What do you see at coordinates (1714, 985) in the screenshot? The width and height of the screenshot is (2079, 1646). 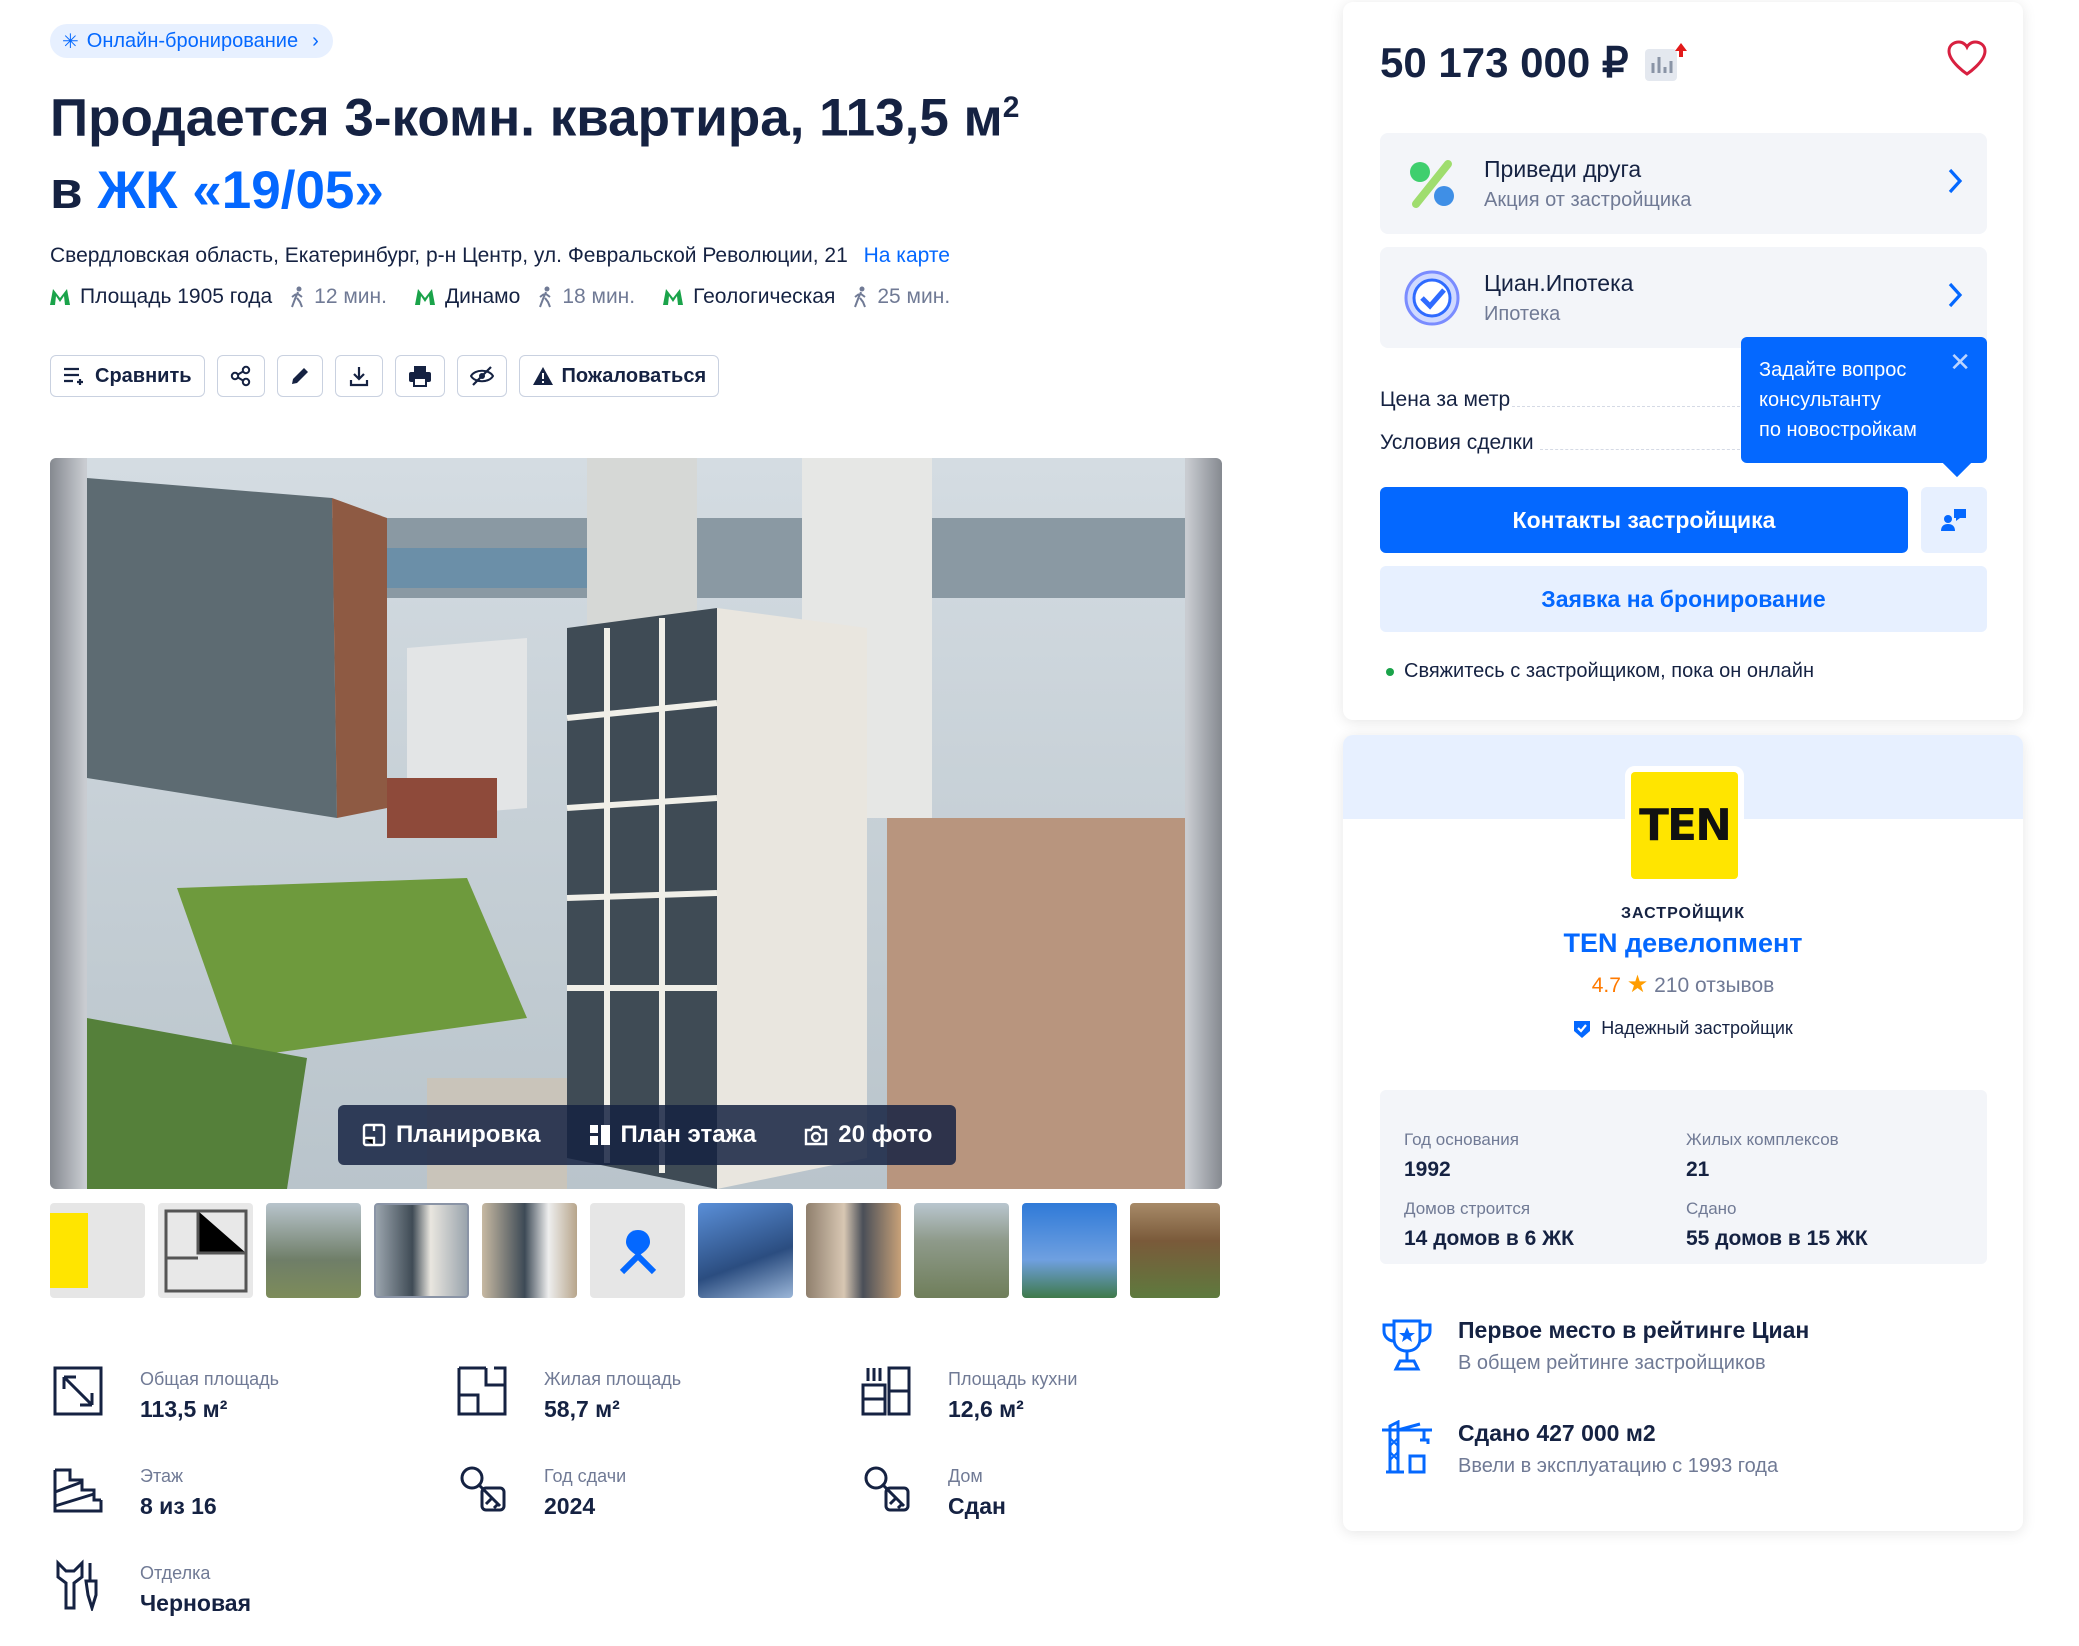 I see `reviews-count: 210 отзывов` at bounding box center [1714, 985].